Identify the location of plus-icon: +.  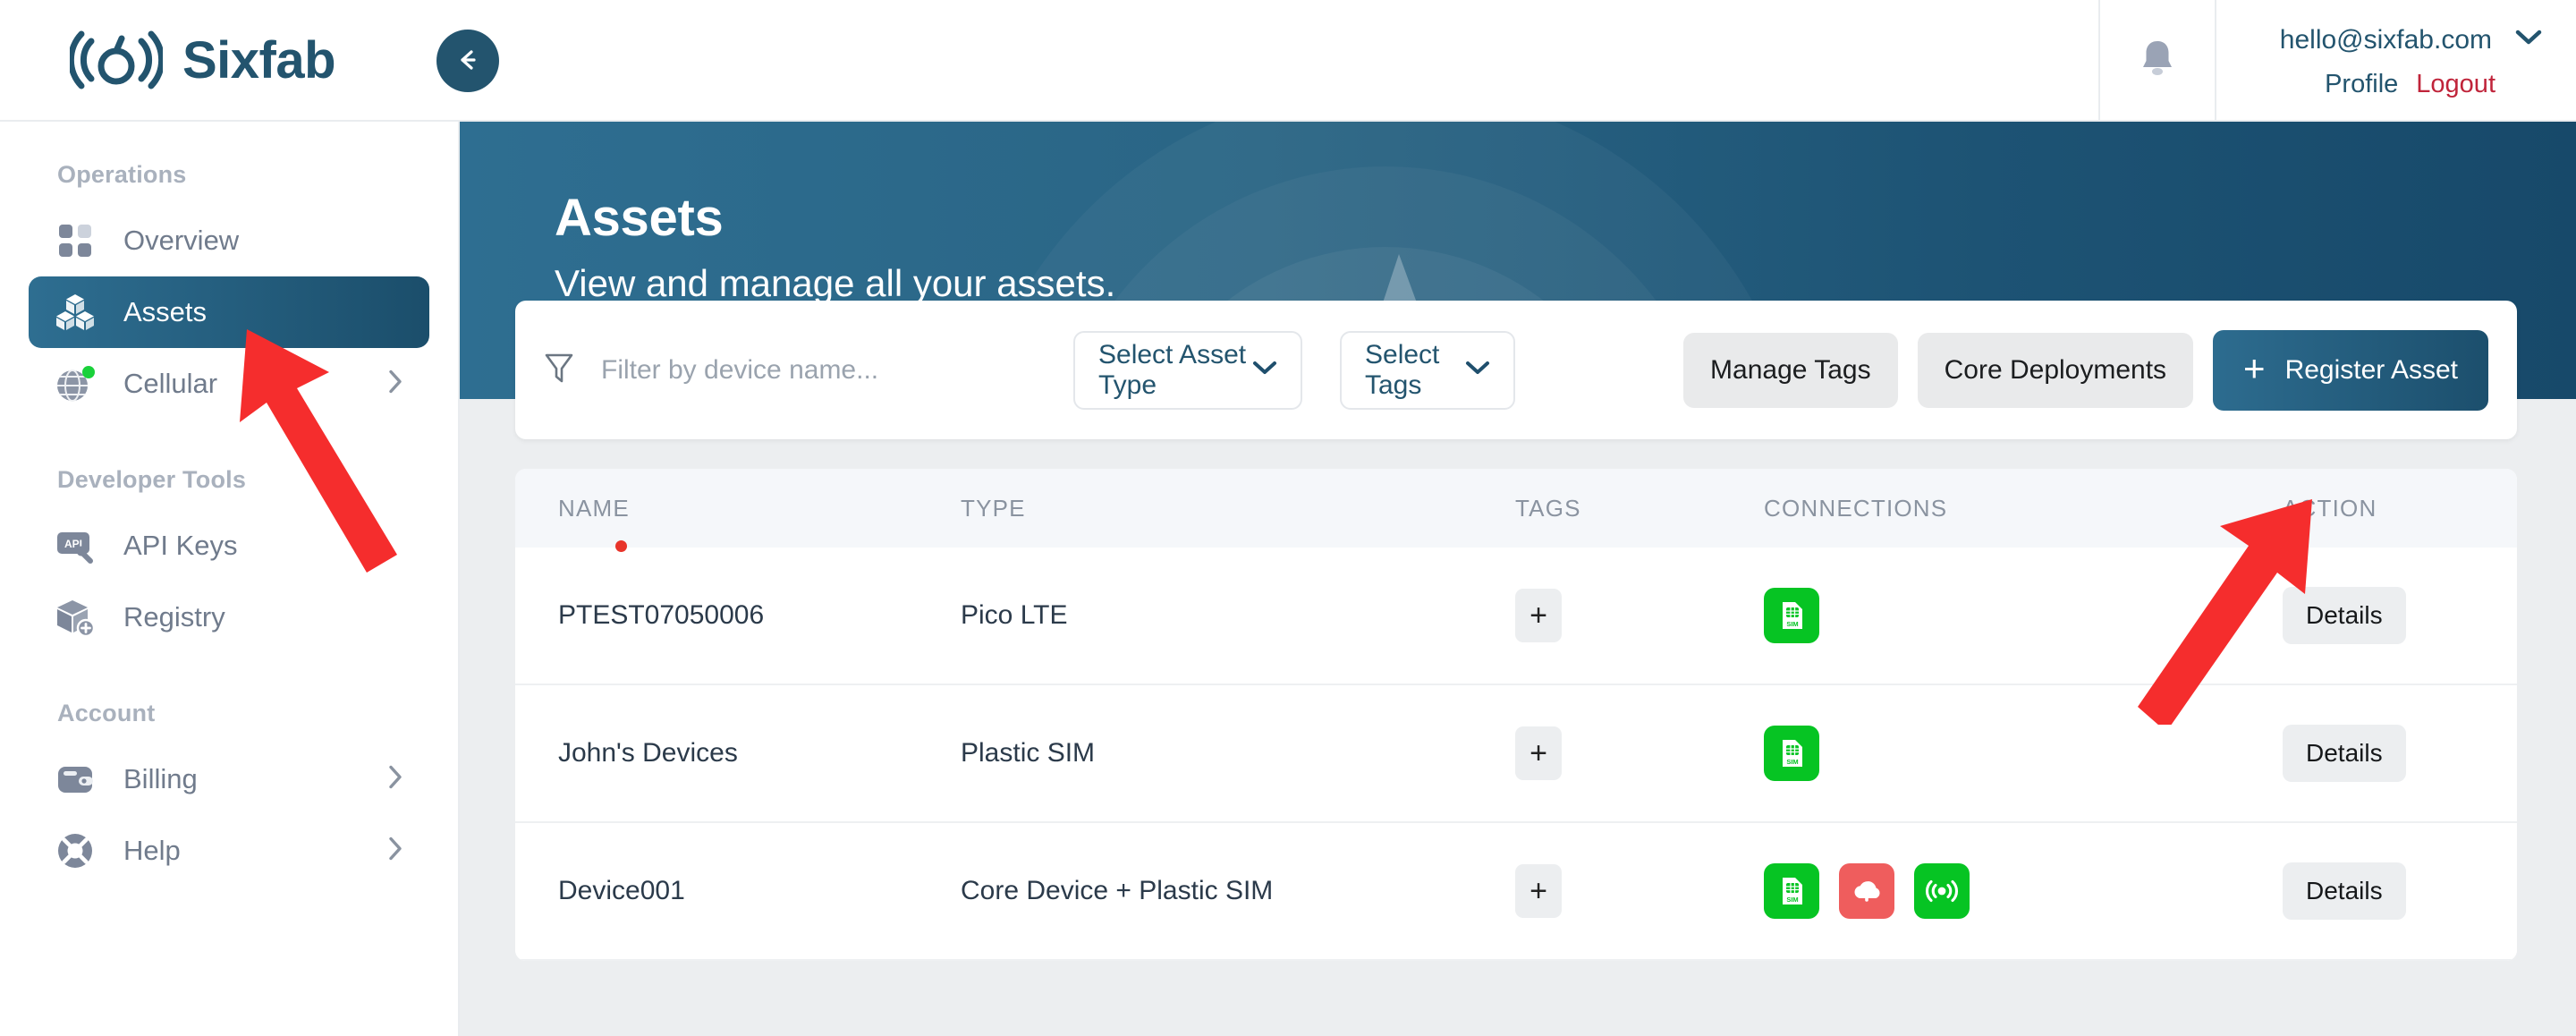
(2254, 368).